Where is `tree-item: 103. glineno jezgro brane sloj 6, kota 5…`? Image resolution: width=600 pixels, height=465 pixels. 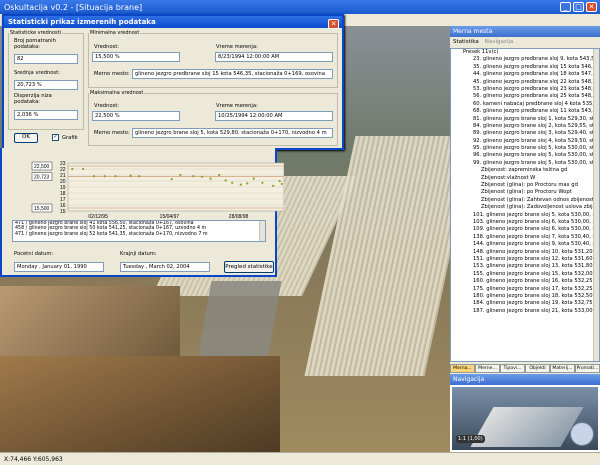
tree-item: 103. glineno jezgro brane sloj 6, kota 5… is located at coordinates (525, 222).